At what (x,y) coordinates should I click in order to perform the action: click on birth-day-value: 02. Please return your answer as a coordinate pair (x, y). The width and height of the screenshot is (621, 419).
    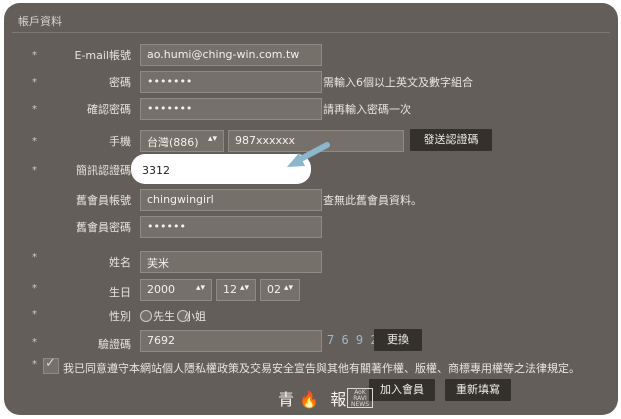
    Looking at the image, I should click on (274, 289).